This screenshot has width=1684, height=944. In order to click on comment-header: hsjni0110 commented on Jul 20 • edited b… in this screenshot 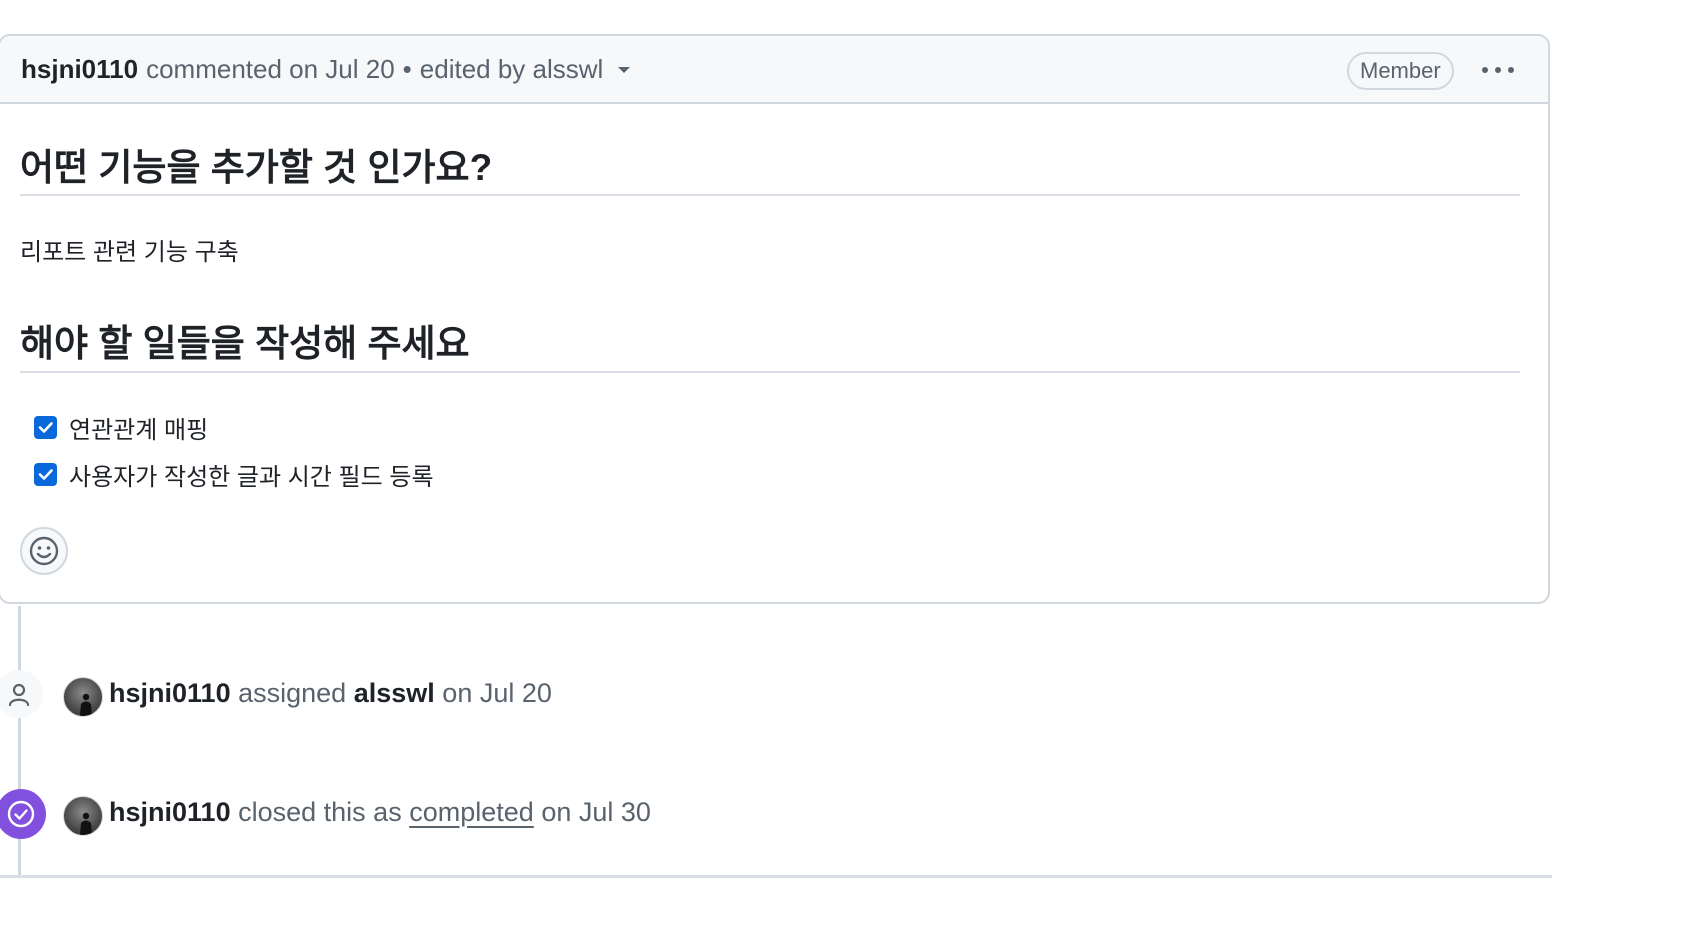, I will do `click(774, 70)`.